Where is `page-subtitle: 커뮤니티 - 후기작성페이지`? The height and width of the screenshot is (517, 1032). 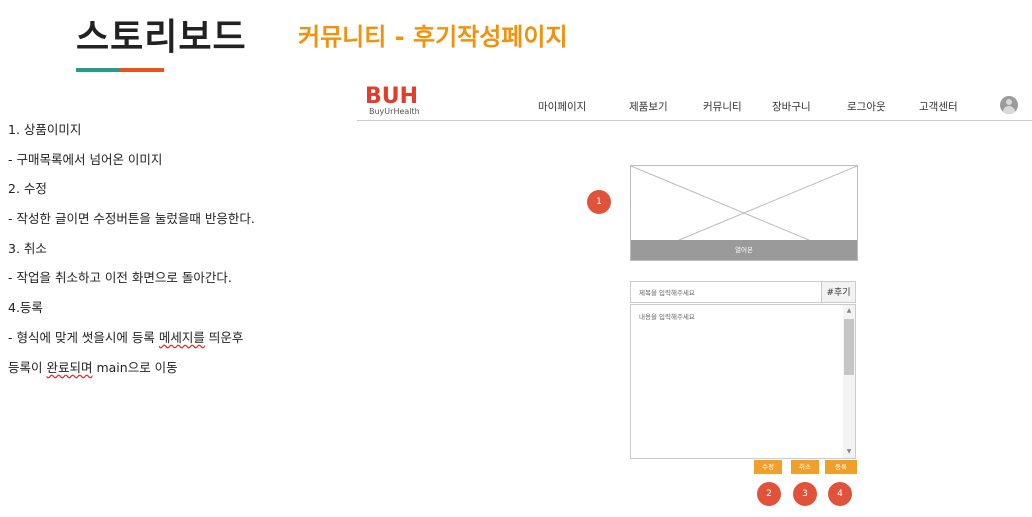
page-subtitle: 커뮤니티 - 후기작성페이지 is located at coordinates (433, 37).